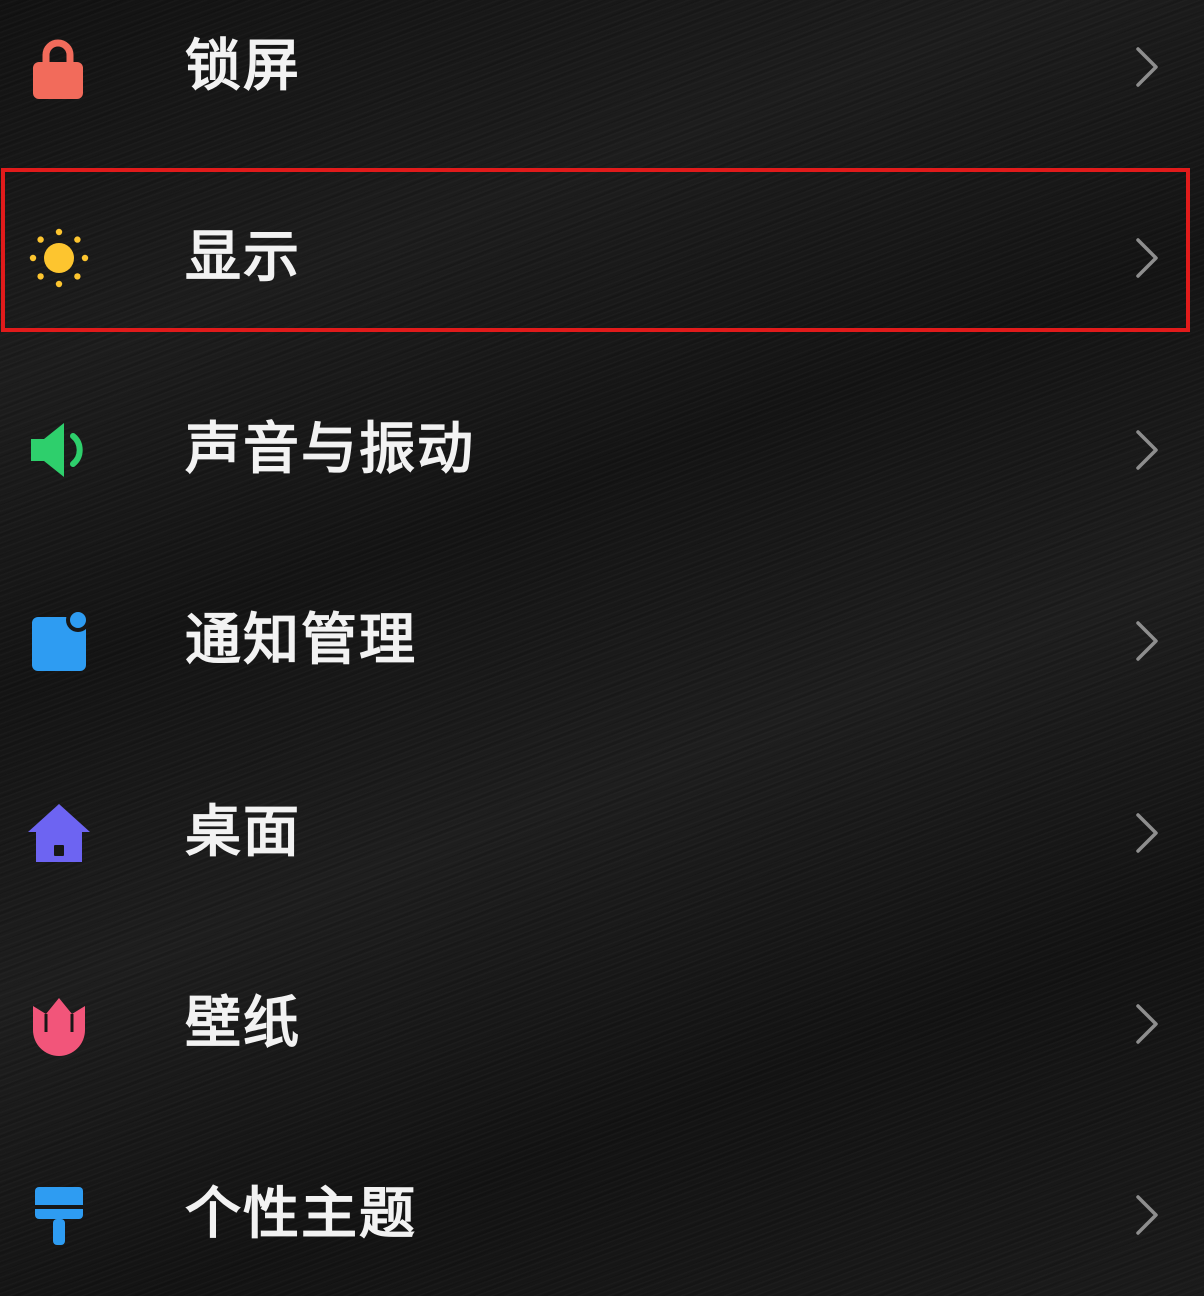  I want to click on settings-item-display: 显示, so click(602, 258).